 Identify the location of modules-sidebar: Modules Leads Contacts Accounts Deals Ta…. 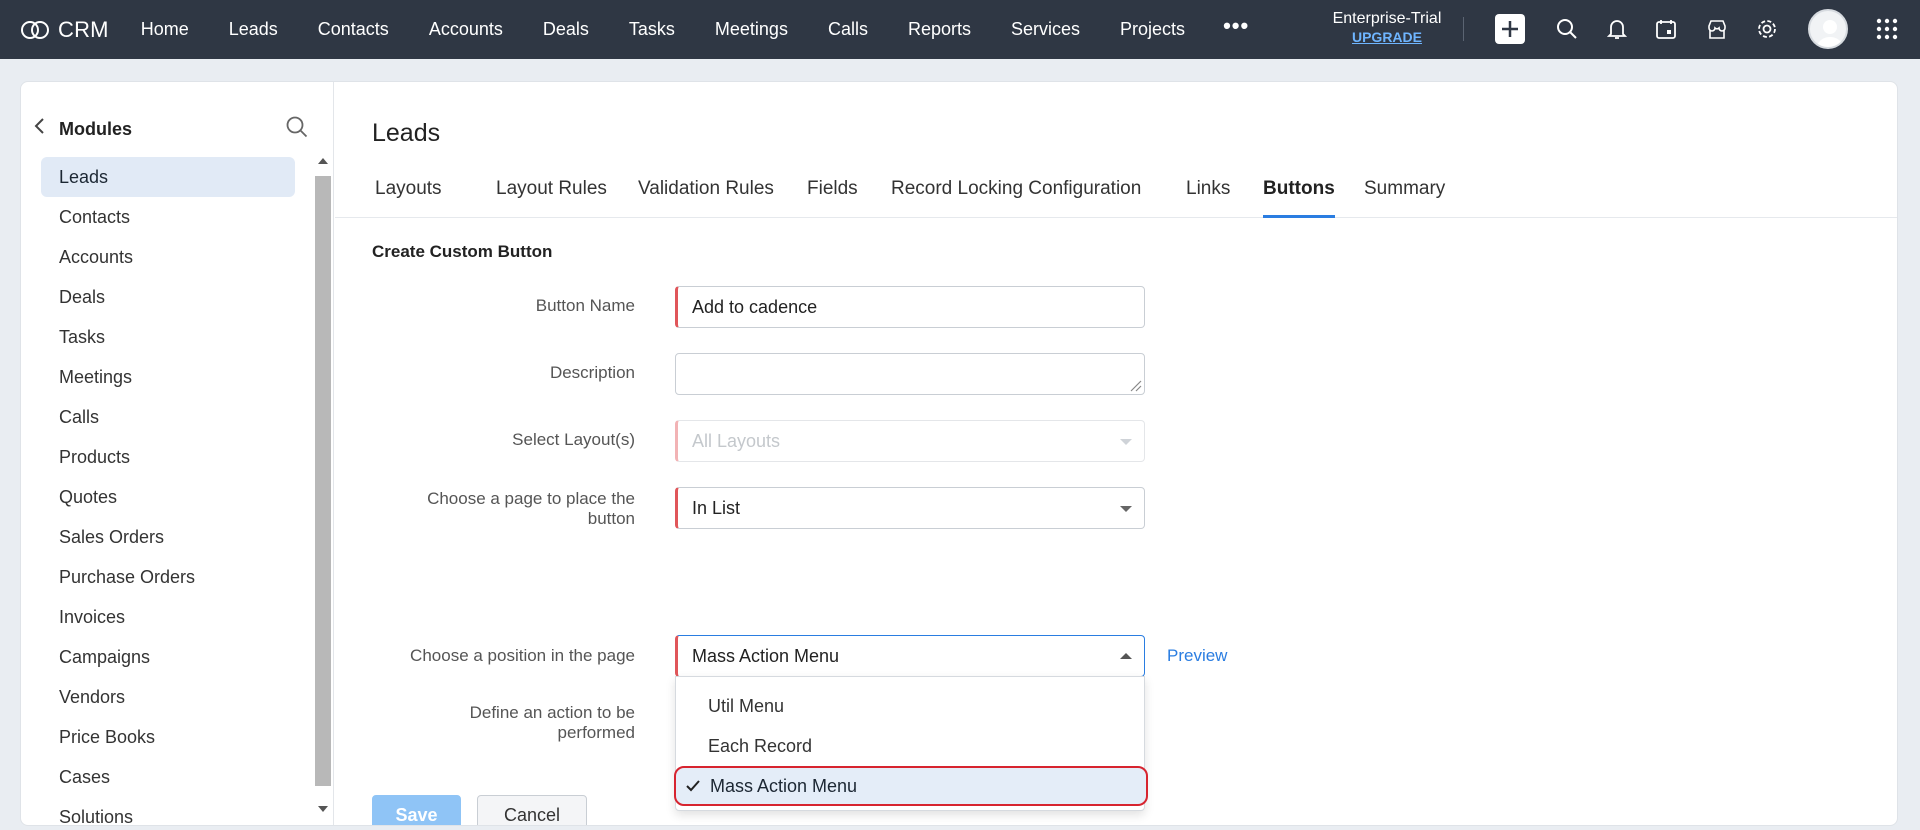
(177, 453).